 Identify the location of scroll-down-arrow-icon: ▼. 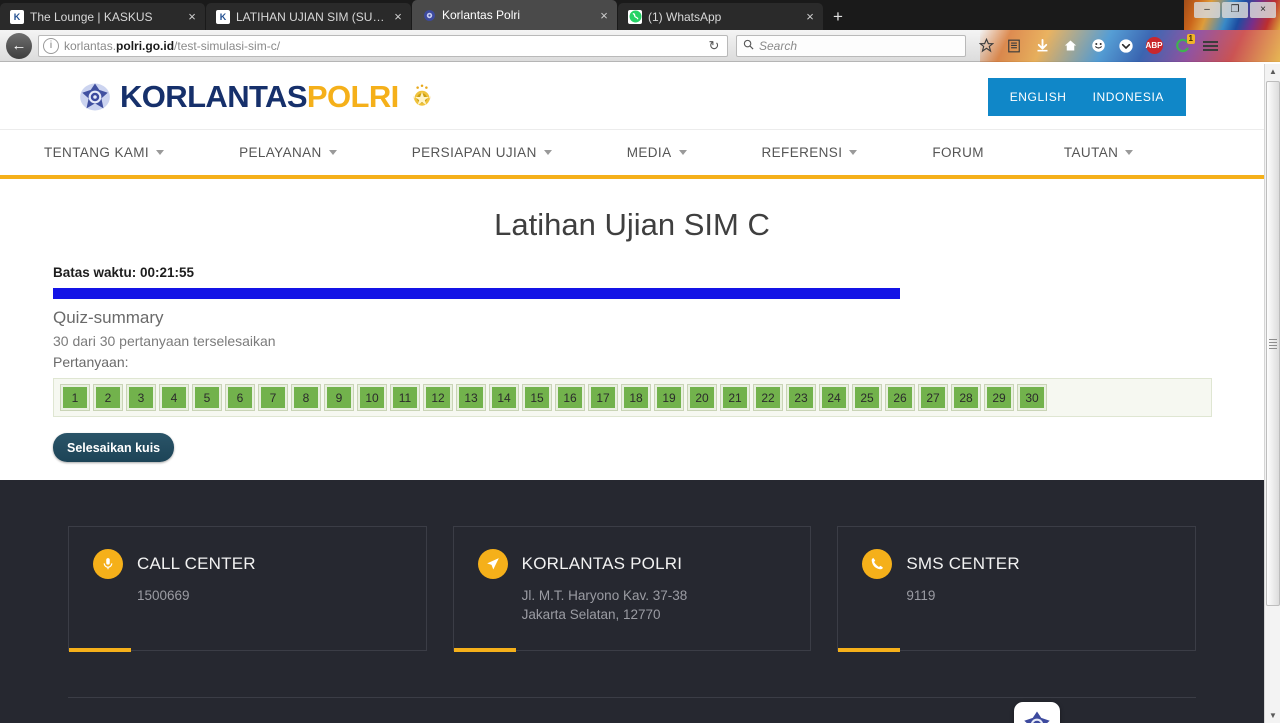
(1272, 715).